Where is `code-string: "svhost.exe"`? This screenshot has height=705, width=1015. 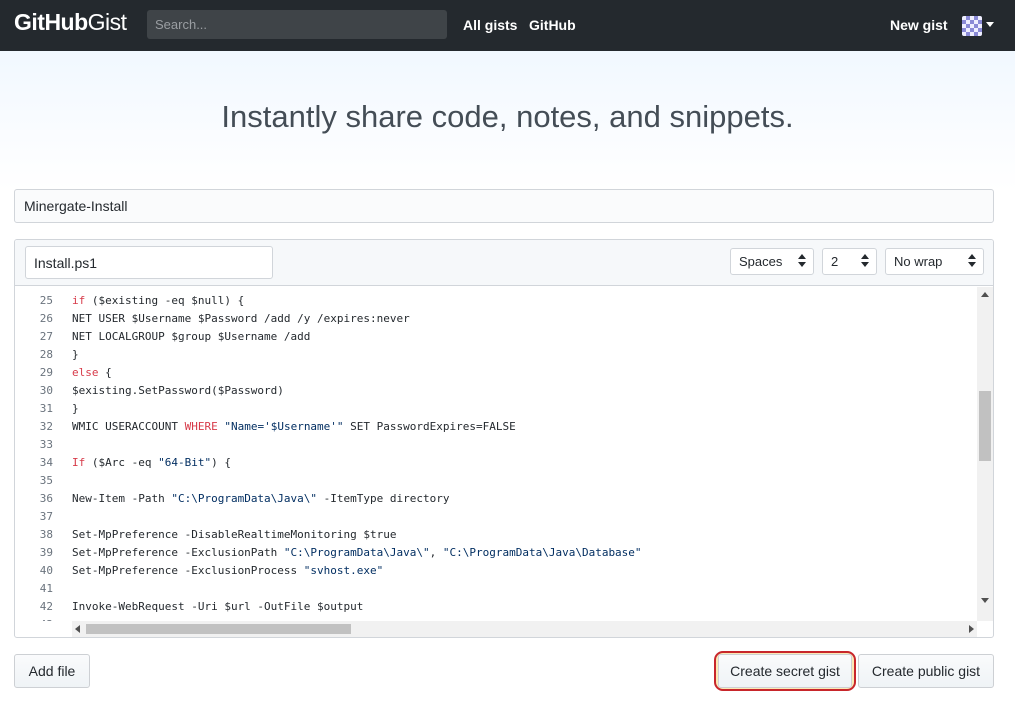
code-string: "svhost.exe" is located at coordinates (343, 570).